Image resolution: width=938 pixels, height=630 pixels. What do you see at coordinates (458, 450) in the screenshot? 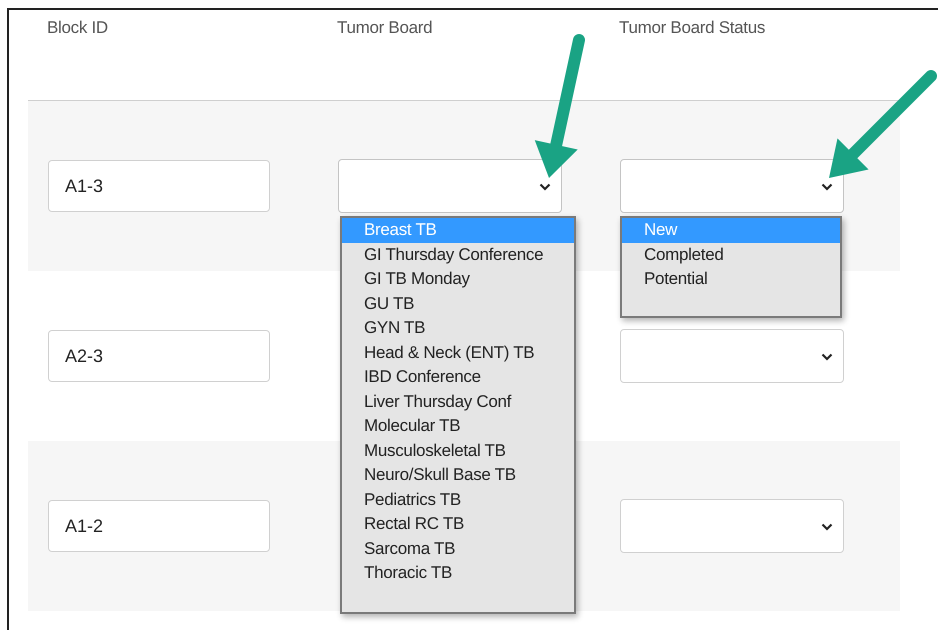
I see `dropdown-option: Musculoskeletal TB` at bounding box center [458, 450].